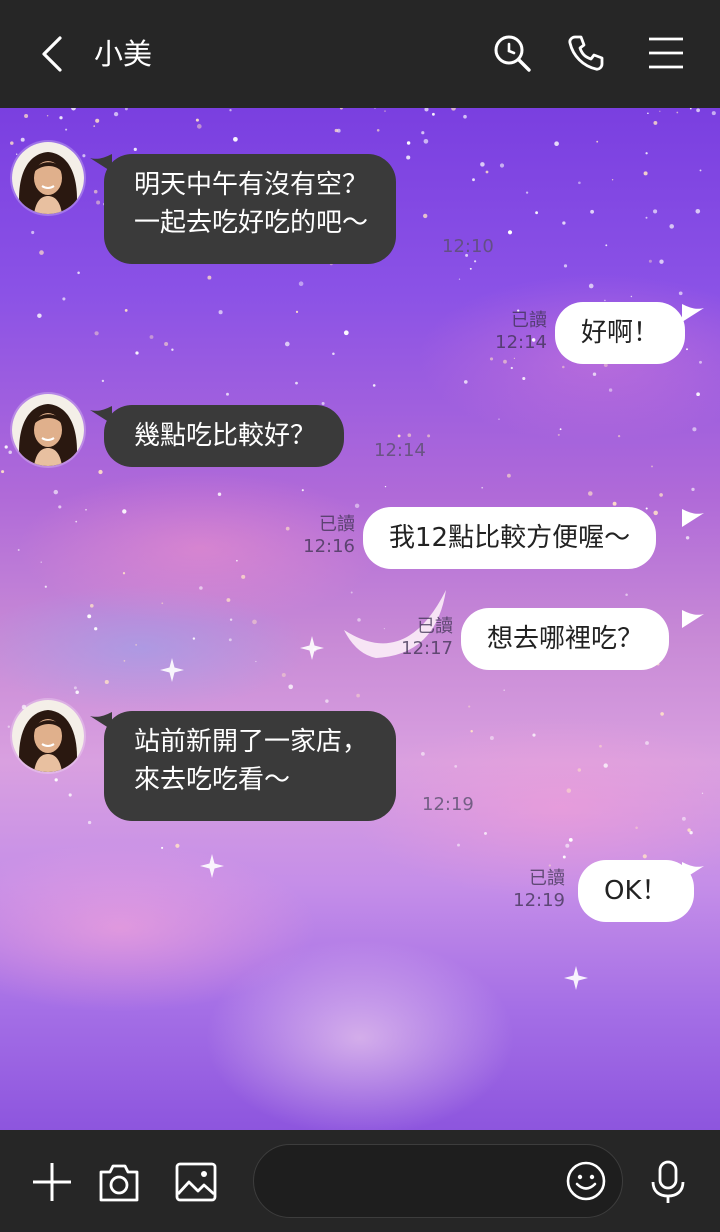 Image resolution: width=720 pixels, height=1232 pixels. I want to click on incoming-message-bubble: 明天中午有沒有空？ 一起去吃好吃的吧～, so click(250, 209).